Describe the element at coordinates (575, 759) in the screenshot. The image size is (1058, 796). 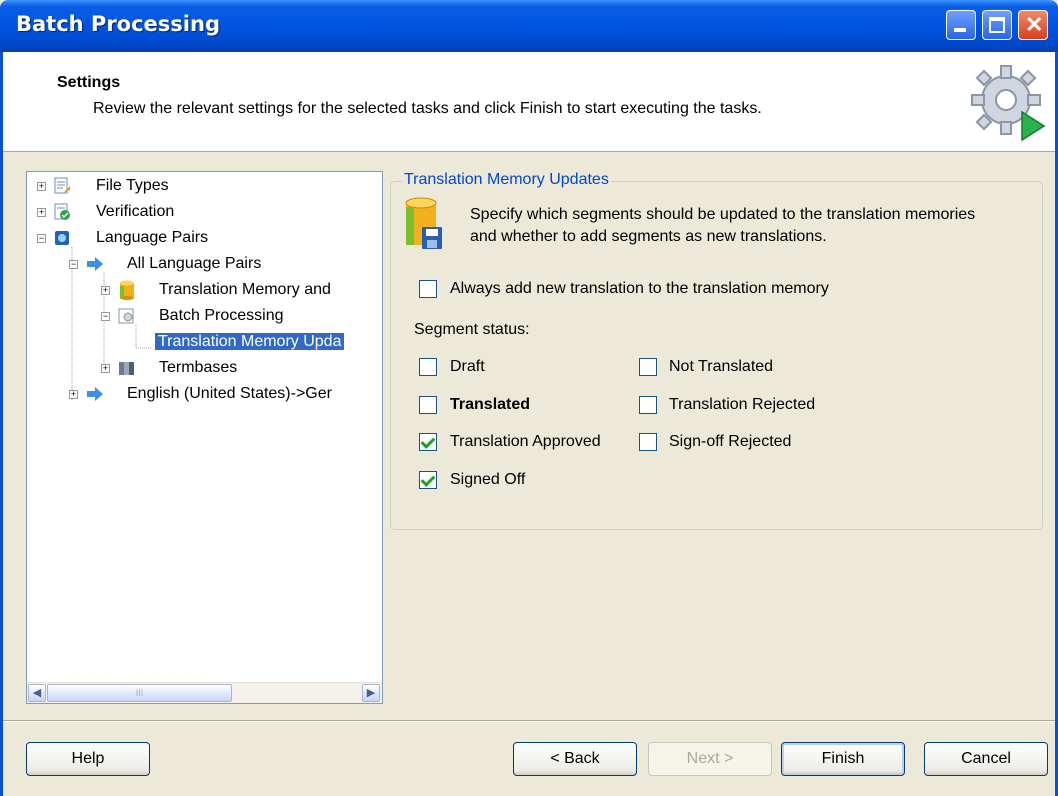
I see `back-button: < Back` at that location.